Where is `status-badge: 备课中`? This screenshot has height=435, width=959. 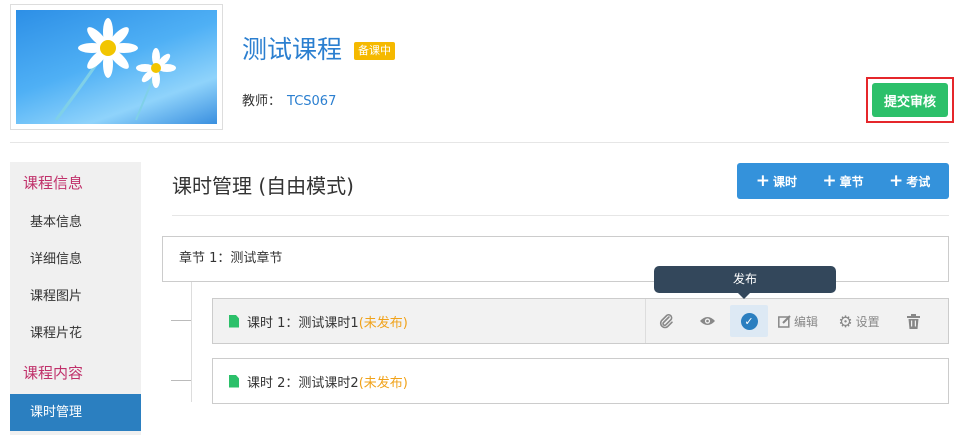
status-badge: 备课中 is located at coordinates (374, 51).